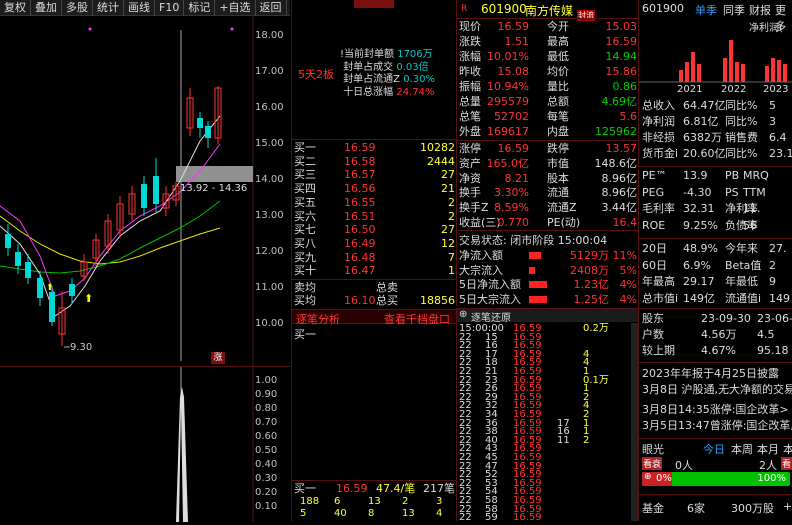 This screenshot has width=792, height=525. Describe the element at coordinates (374, 188) in the screenshot. I see `bid-row: 买四 16.56 21` at that location.